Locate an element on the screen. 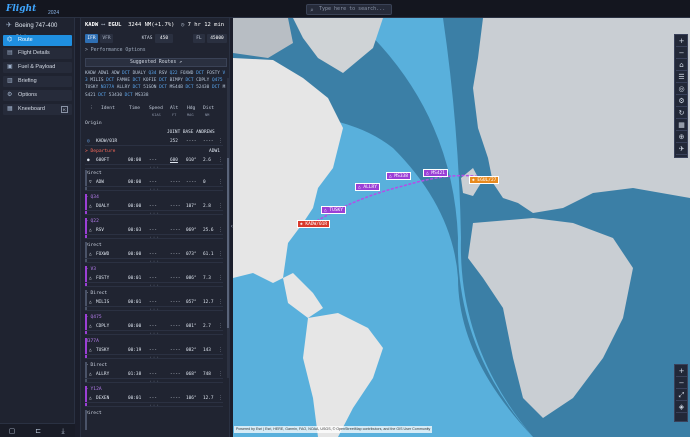 This screenshot has width=690, height=437. route-token: TUSKY is located at coordinates (93, 88).